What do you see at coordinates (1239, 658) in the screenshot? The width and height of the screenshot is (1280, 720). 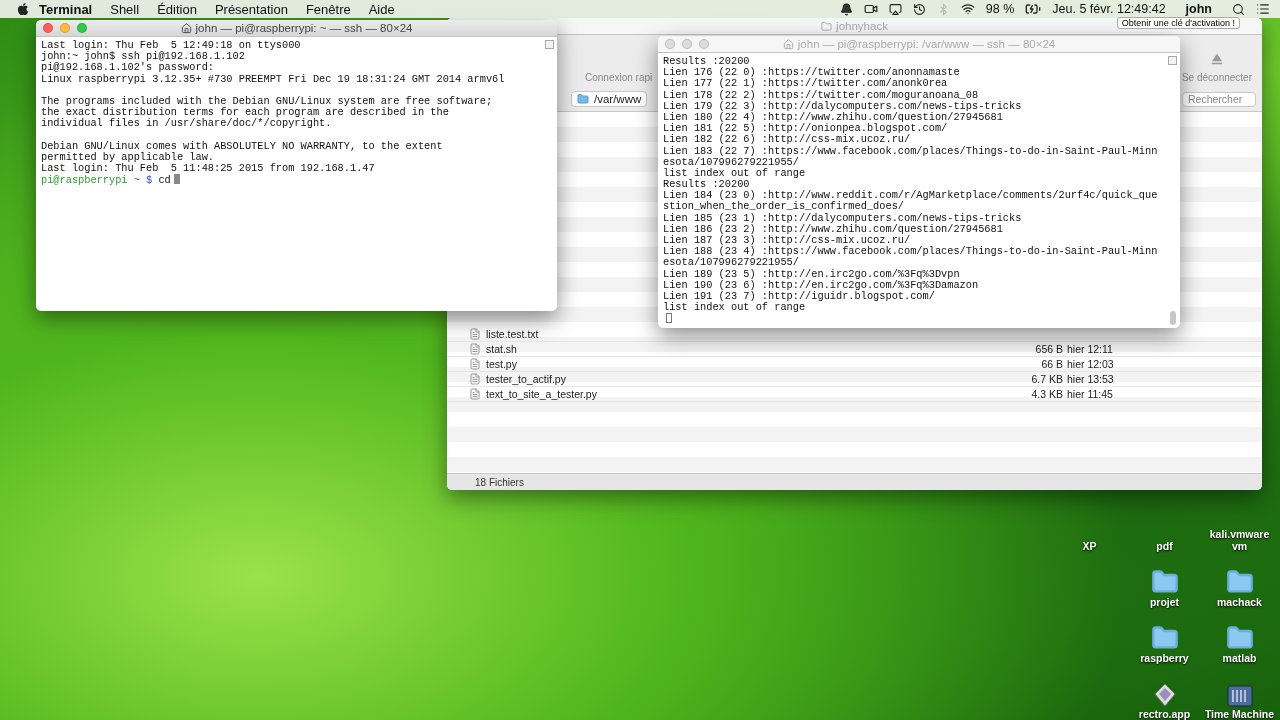 I see `desktop-icon-label: matlab` at bounding box center [1239, 658].